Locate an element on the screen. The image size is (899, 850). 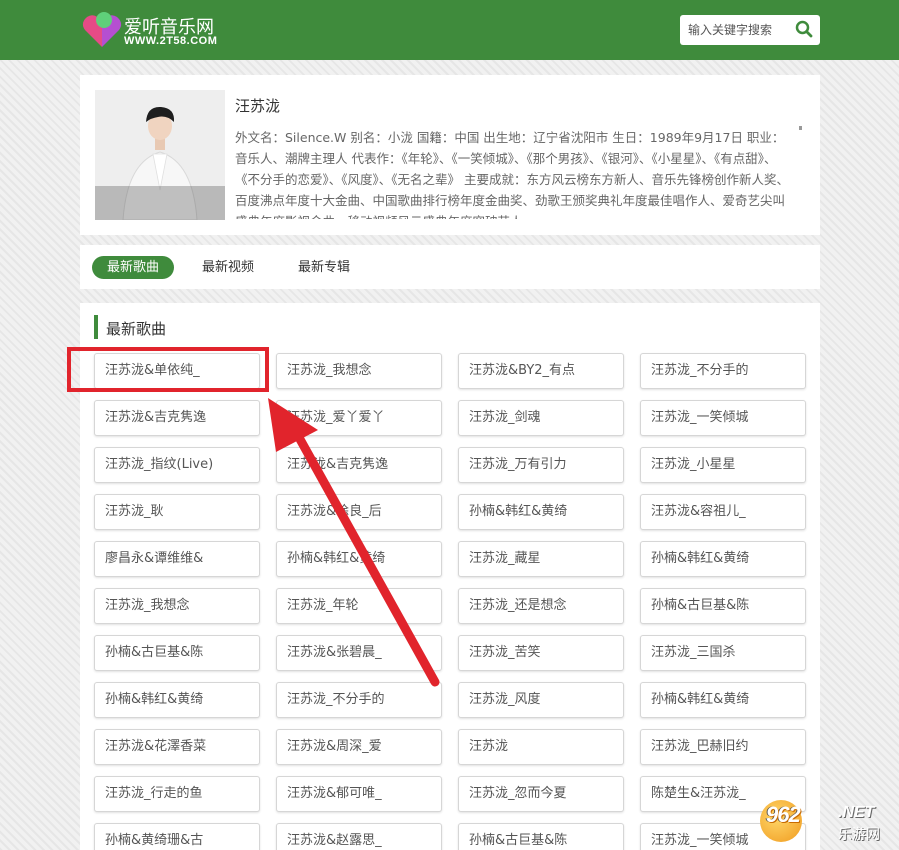
song-item: 汪苏泷&周深_爱 is located at coordinates (359, 747).